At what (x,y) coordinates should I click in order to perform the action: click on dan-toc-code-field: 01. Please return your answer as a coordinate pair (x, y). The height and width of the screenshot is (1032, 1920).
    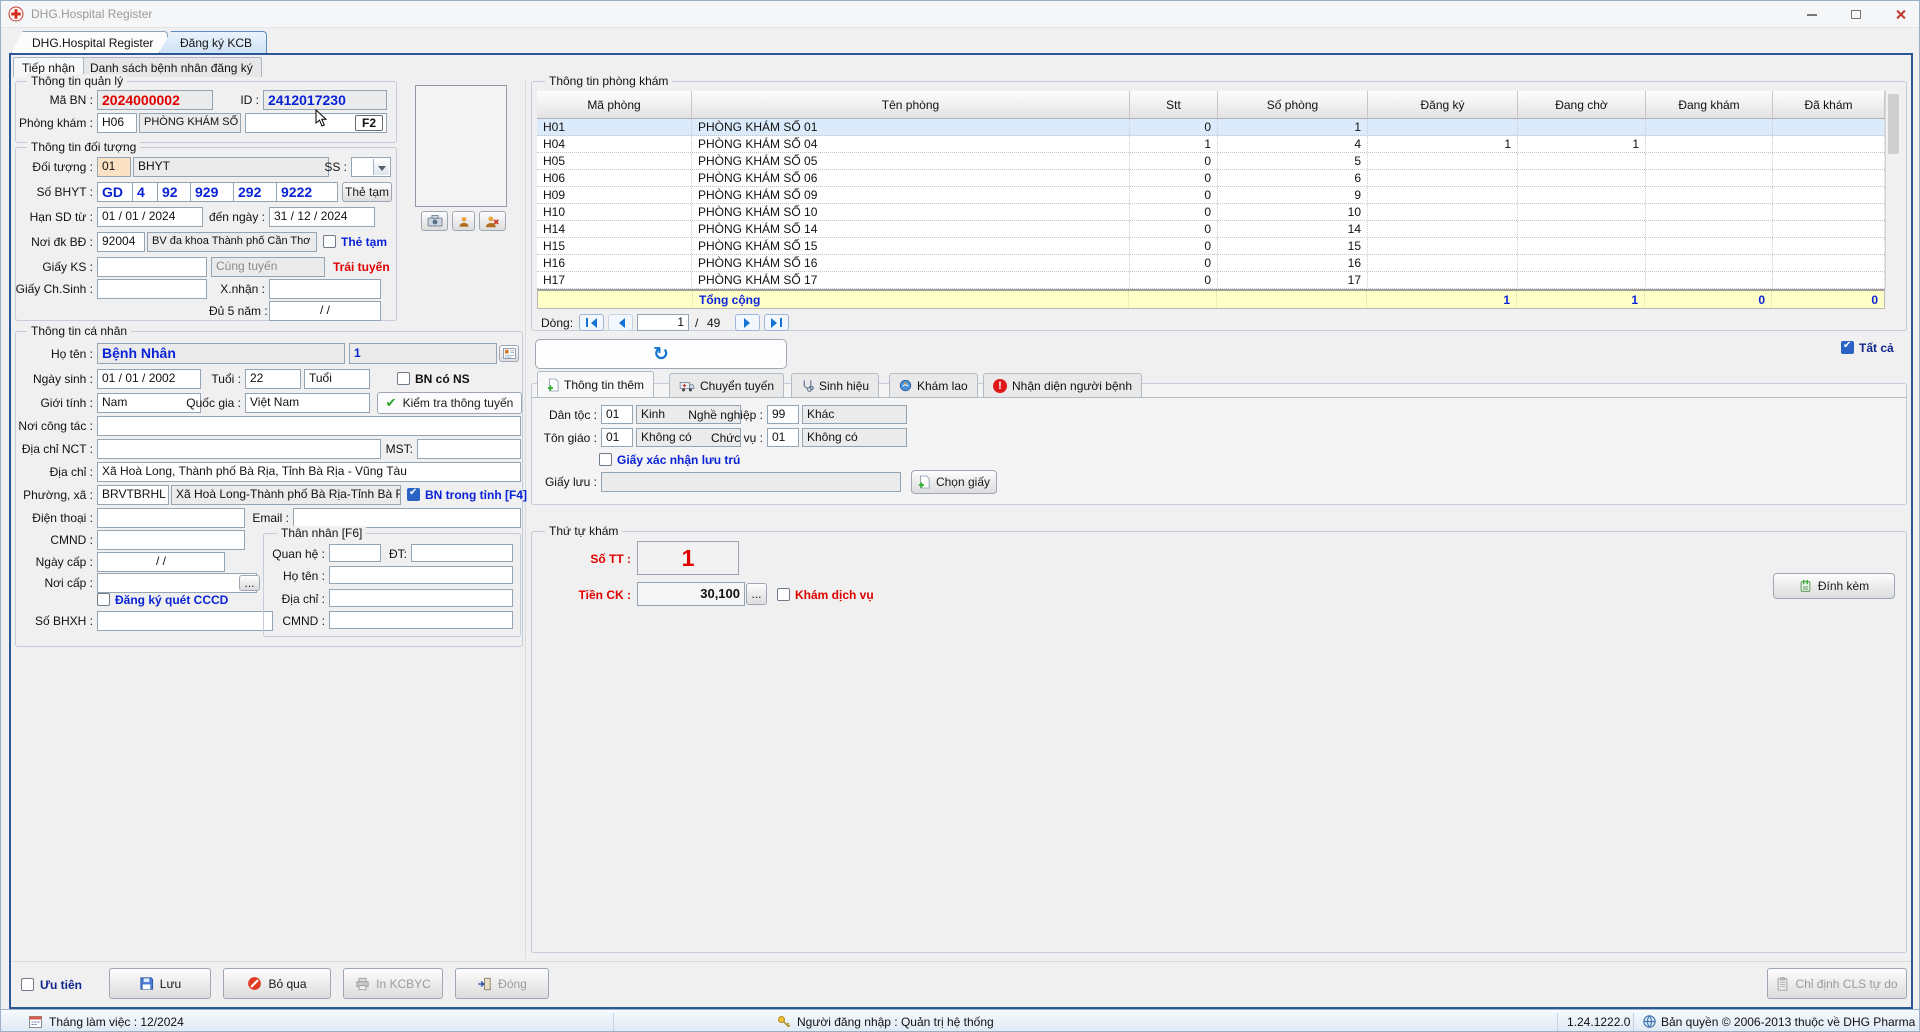
    Looking at the image, I should click on (617, 414).